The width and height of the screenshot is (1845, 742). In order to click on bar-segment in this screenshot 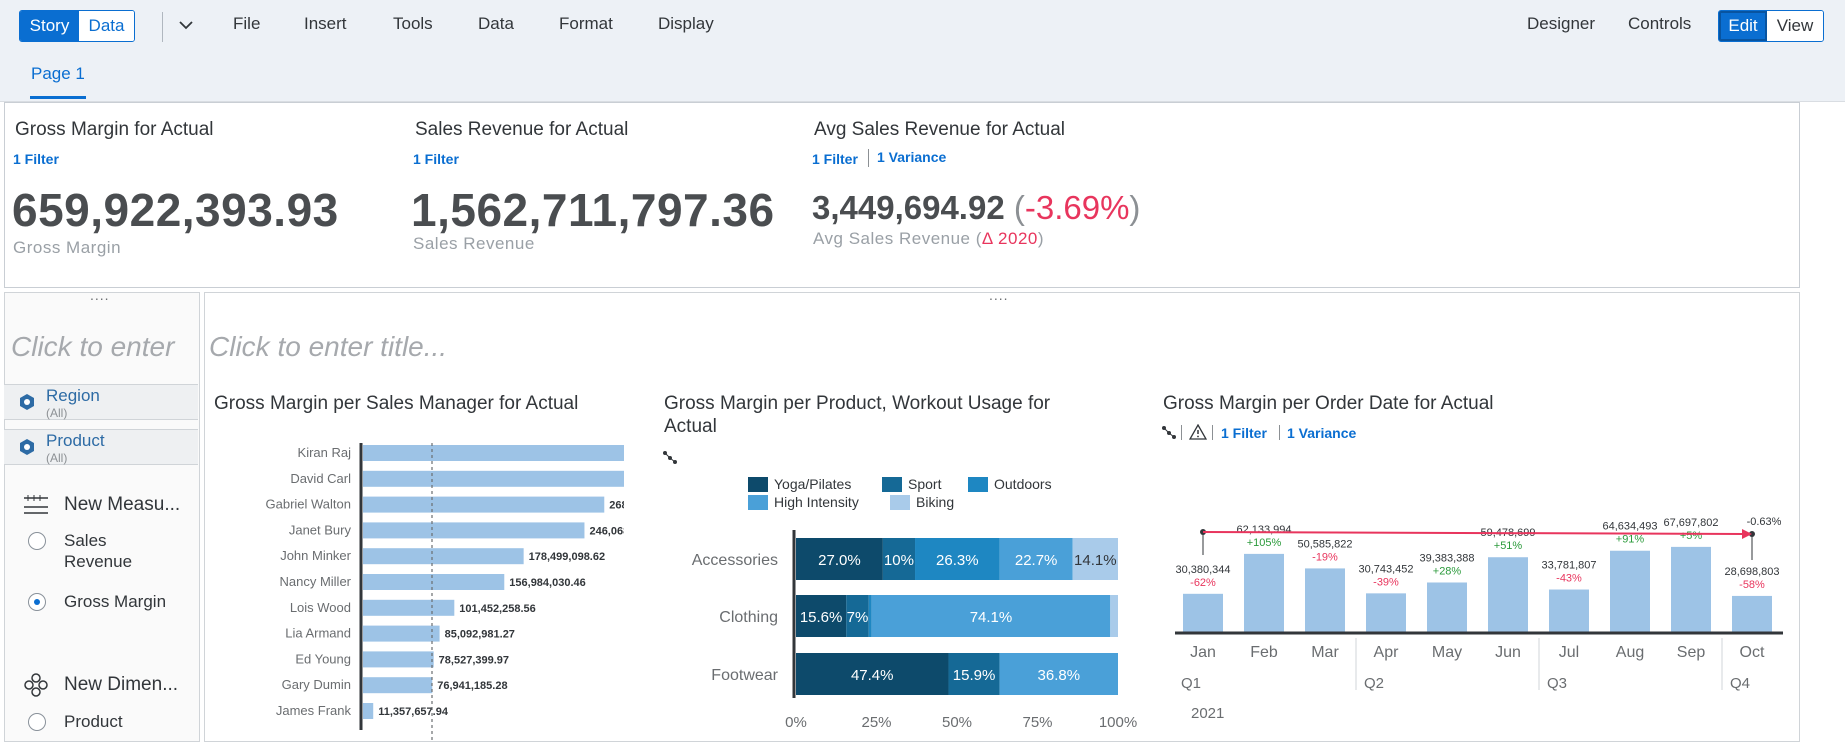, I will do `click(1114, 616)`.